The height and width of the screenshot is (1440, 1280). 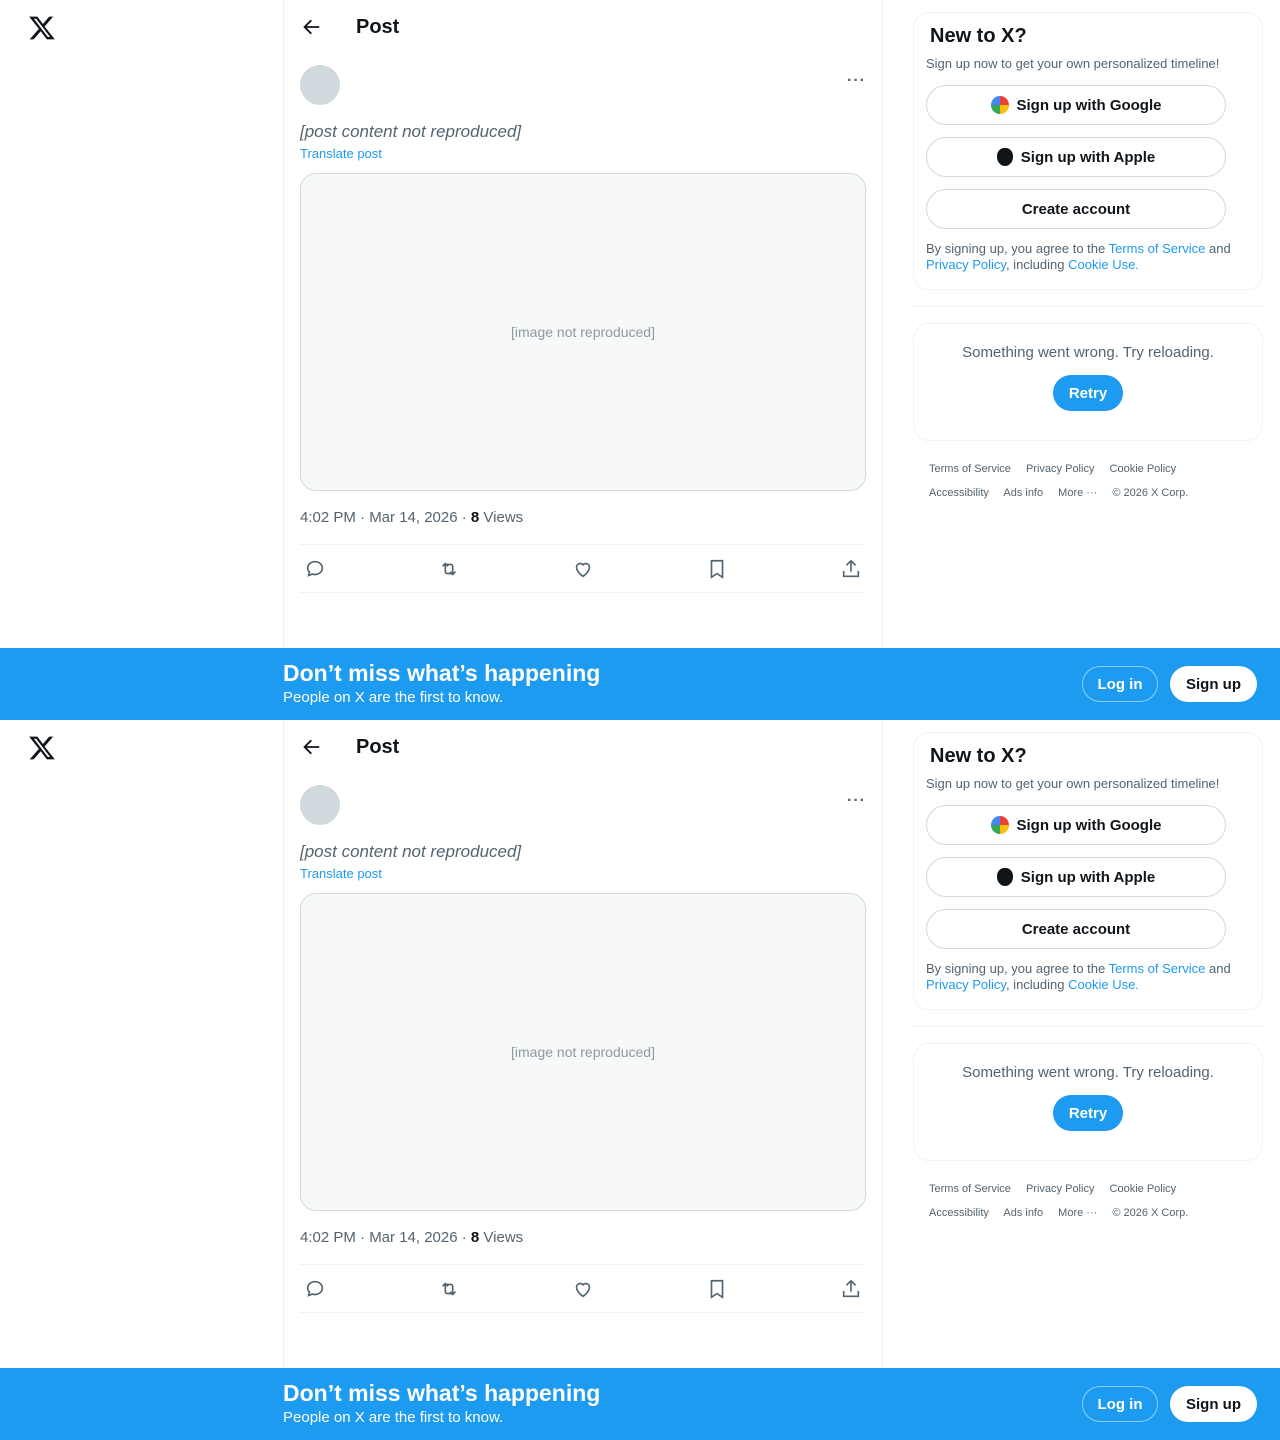 What do you see at coordinates (1037, 984) in the screenshot?
I see `legal-part-3: , including` at bounding box center [1037, 984].